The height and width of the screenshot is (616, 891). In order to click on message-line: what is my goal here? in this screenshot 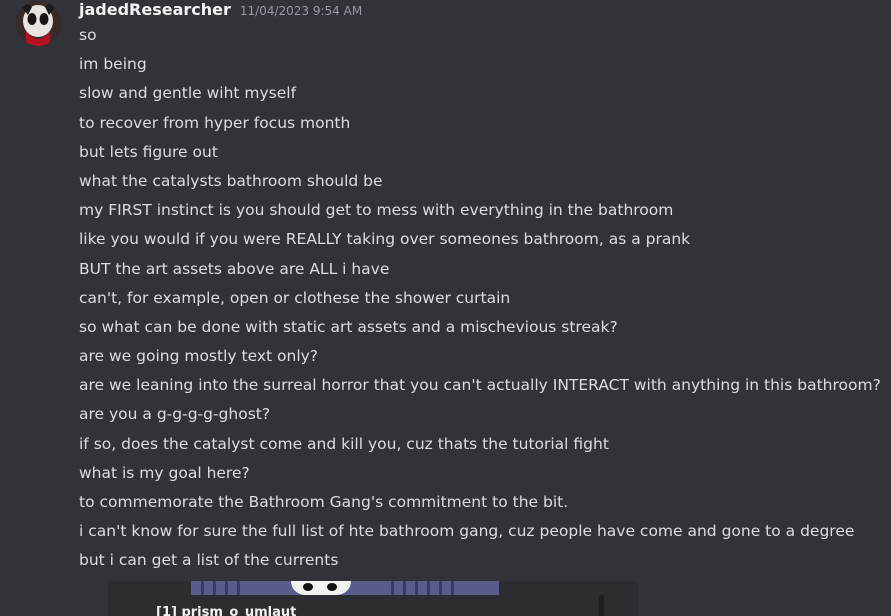, I will do `click(164, 472)`.